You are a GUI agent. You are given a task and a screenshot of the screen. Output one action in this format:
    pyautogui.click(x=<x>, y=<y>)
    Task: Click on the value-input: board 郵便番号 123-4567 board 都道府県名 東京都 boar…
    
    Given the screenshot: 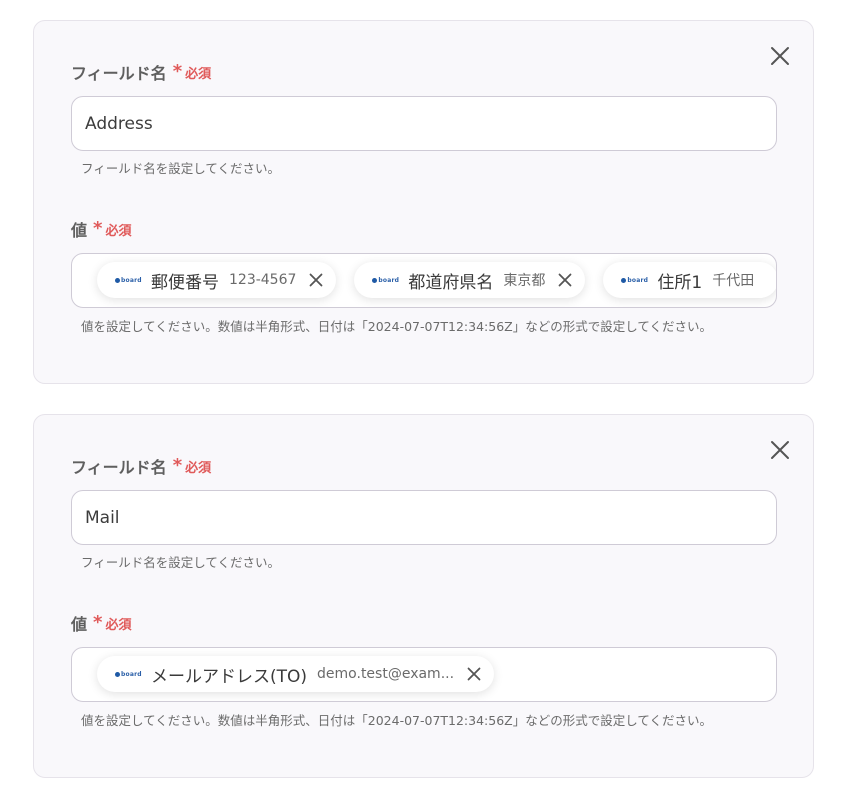 What is the action you would take?
    pyautogui.click(x=424, y=280)
    